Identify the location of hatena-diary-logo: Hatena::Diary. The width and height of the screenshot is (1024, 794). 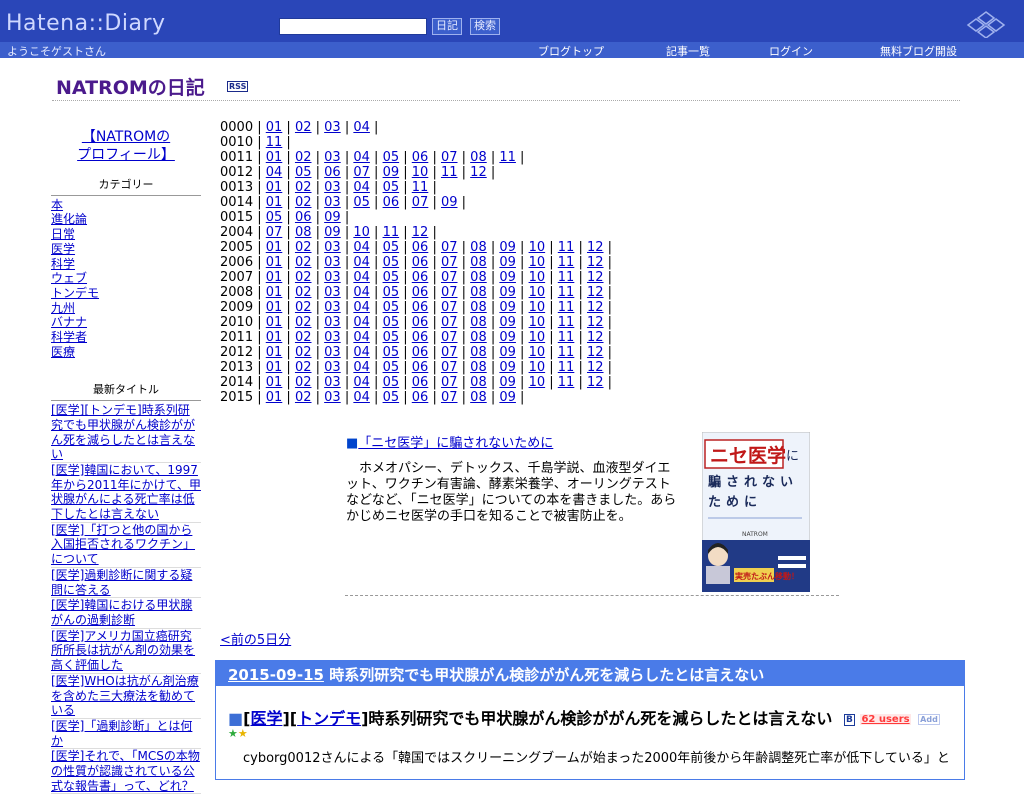
(86, 23).